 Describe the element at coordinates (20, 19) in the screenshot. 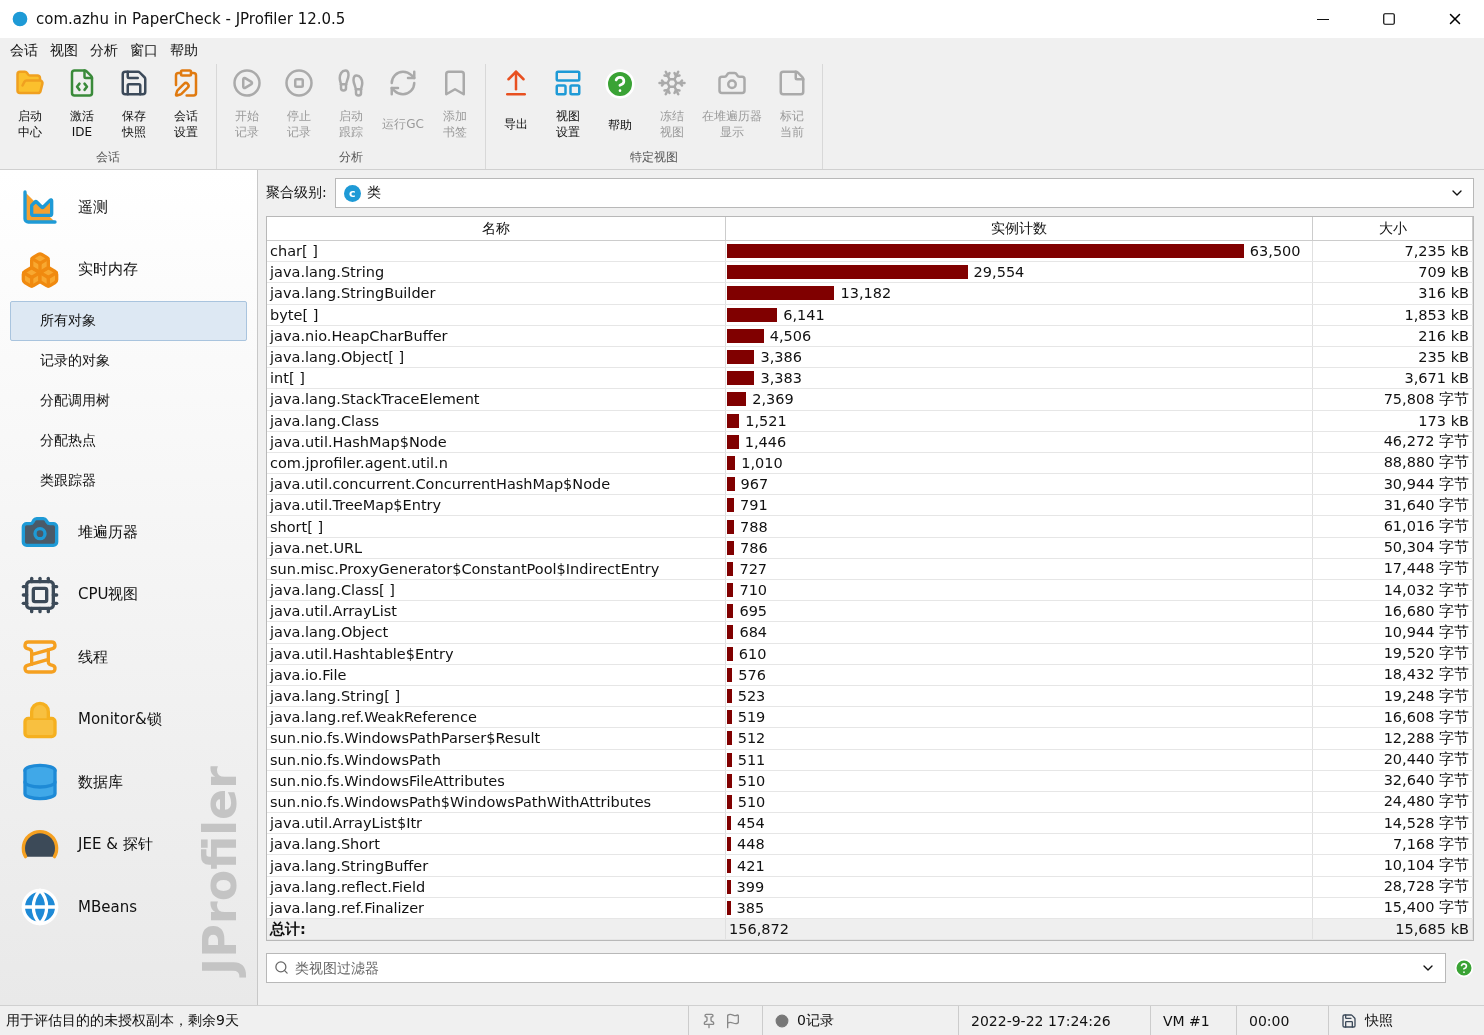

I see `app-logo-icon` at that location.